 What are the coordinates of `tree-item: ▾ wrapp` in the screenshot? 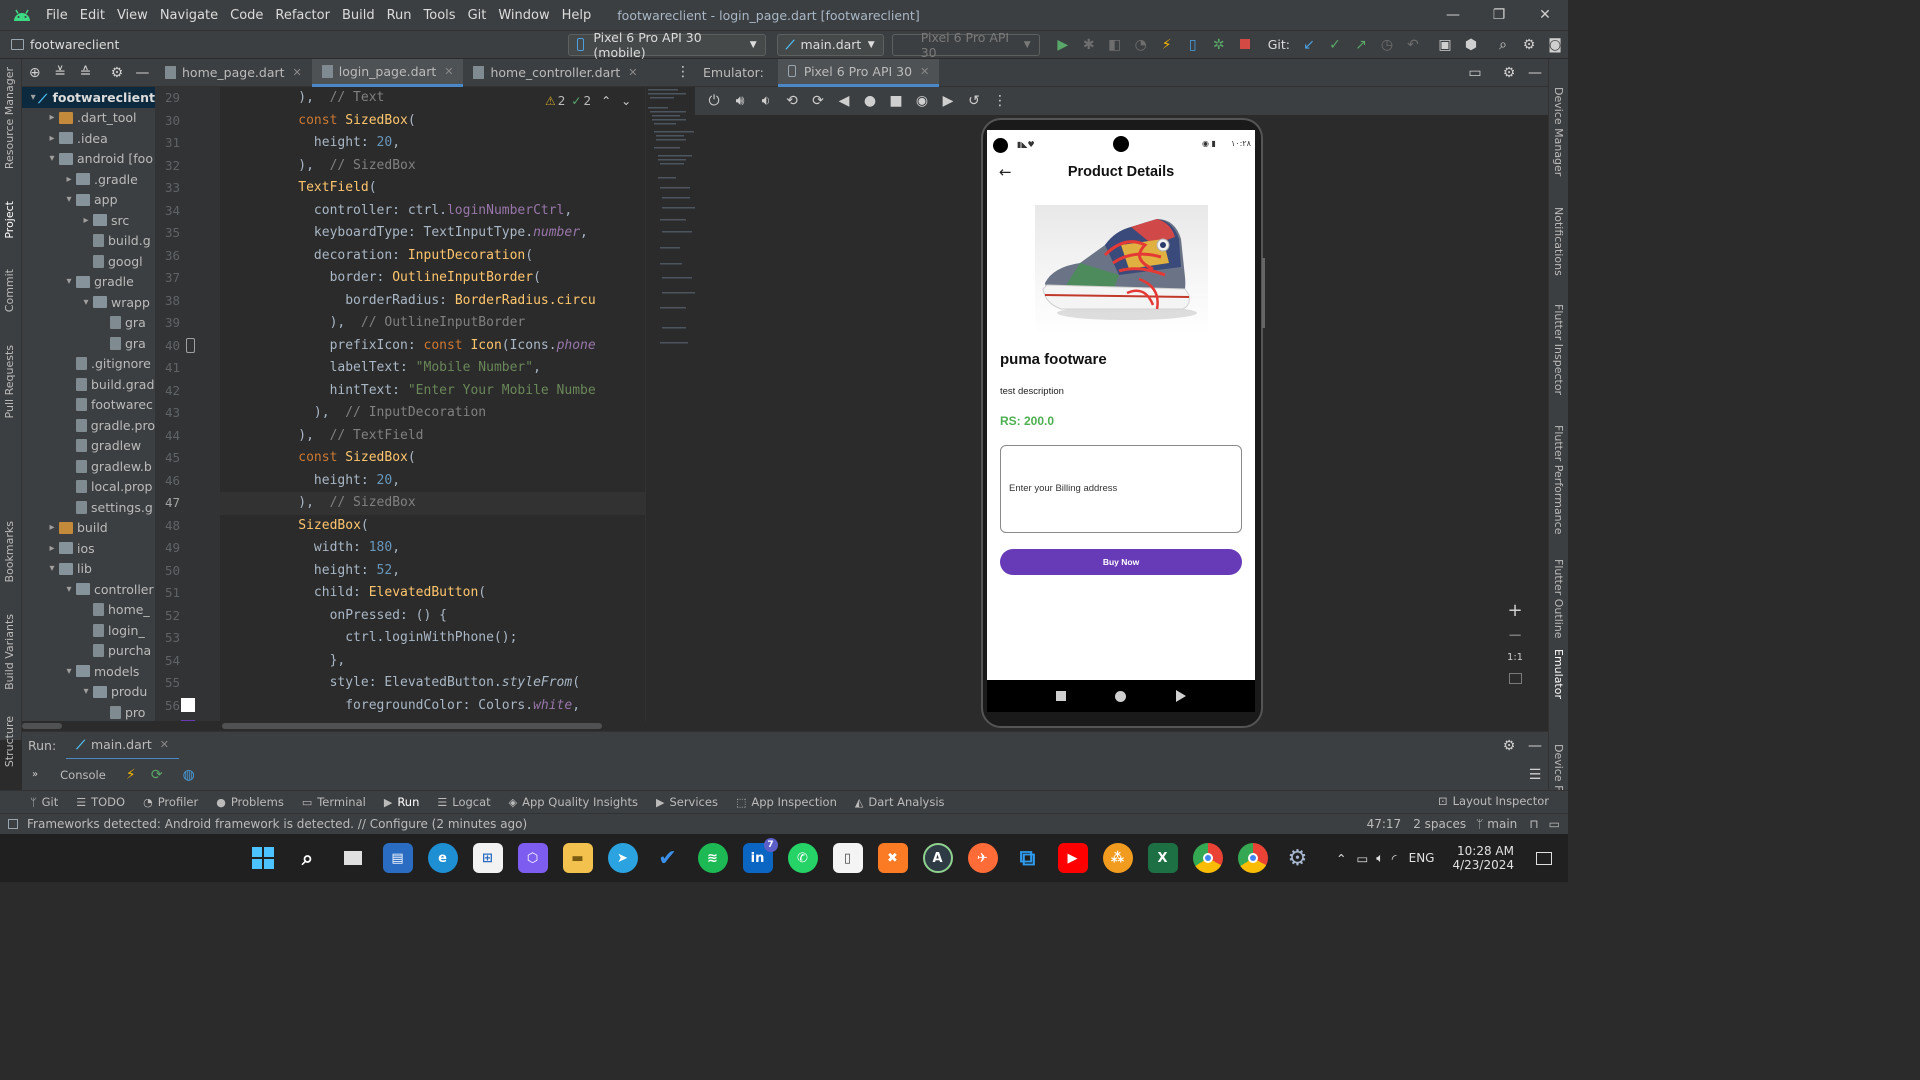 It's located at (88, 302).